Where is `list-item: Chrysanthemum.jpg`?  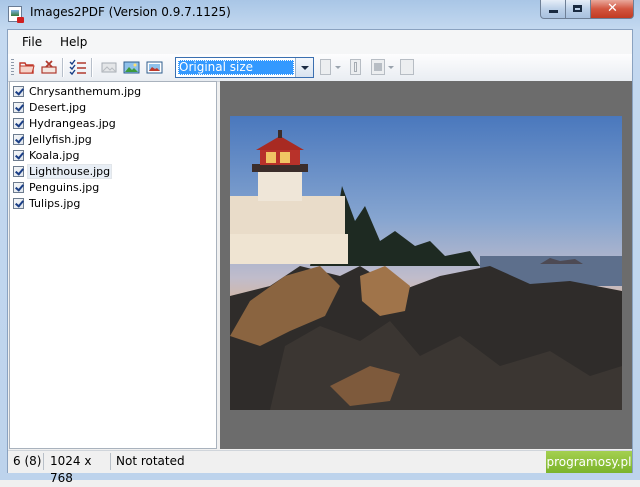
list-item: Chrysanthemum.jpg is located at coordinates (77, 91).